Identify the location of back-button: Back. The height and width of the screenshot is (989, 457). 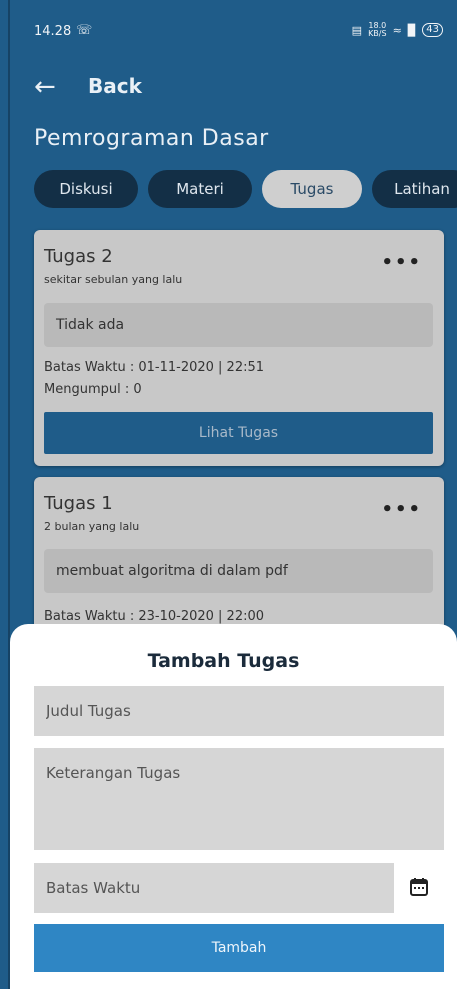
(115, 86).